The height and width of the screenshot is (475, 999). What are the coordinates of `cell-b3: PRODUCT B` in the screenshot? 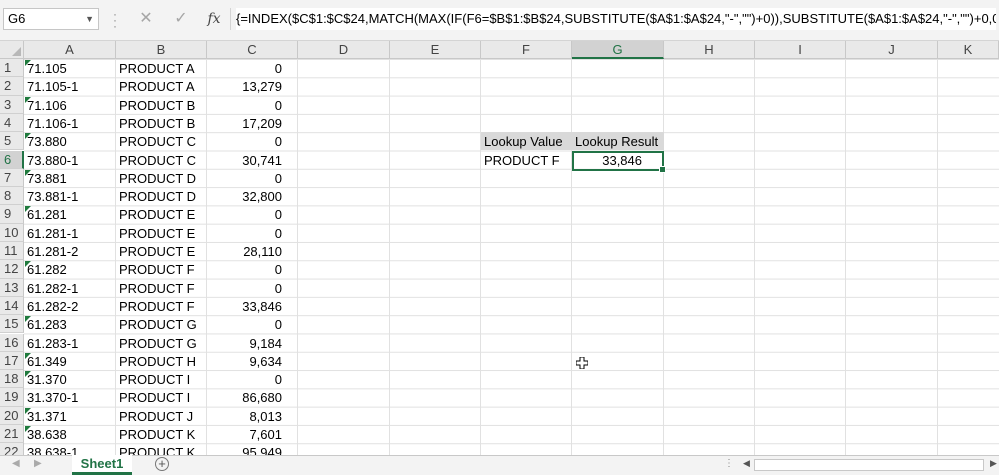 It's located at (161, 105).